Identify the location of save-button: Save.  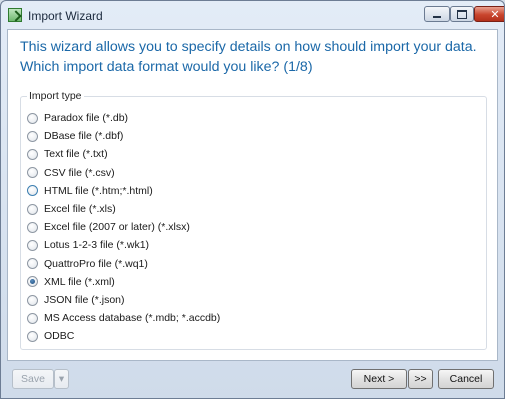
(33, 379).